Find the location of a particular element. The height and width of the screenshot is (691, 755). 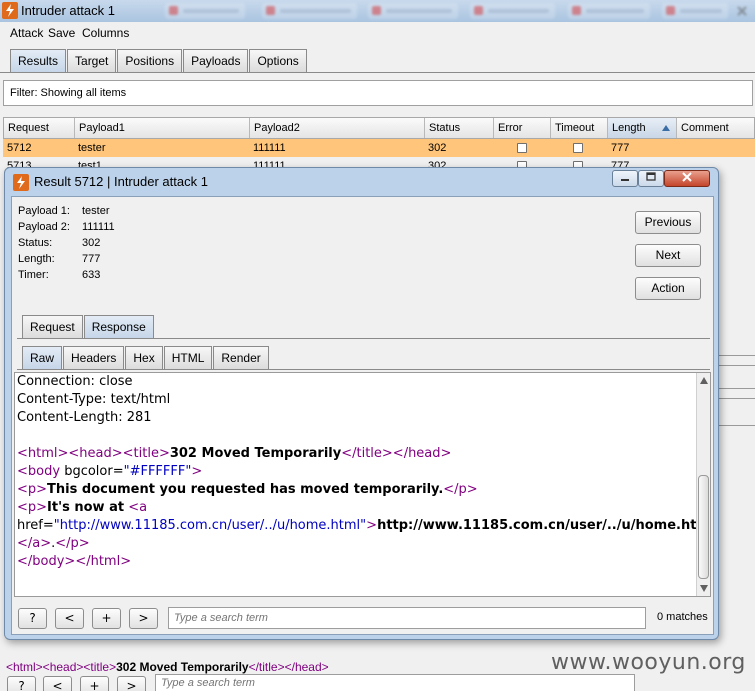

meta-label: Payload 2: is located at coordinates (44, 227).